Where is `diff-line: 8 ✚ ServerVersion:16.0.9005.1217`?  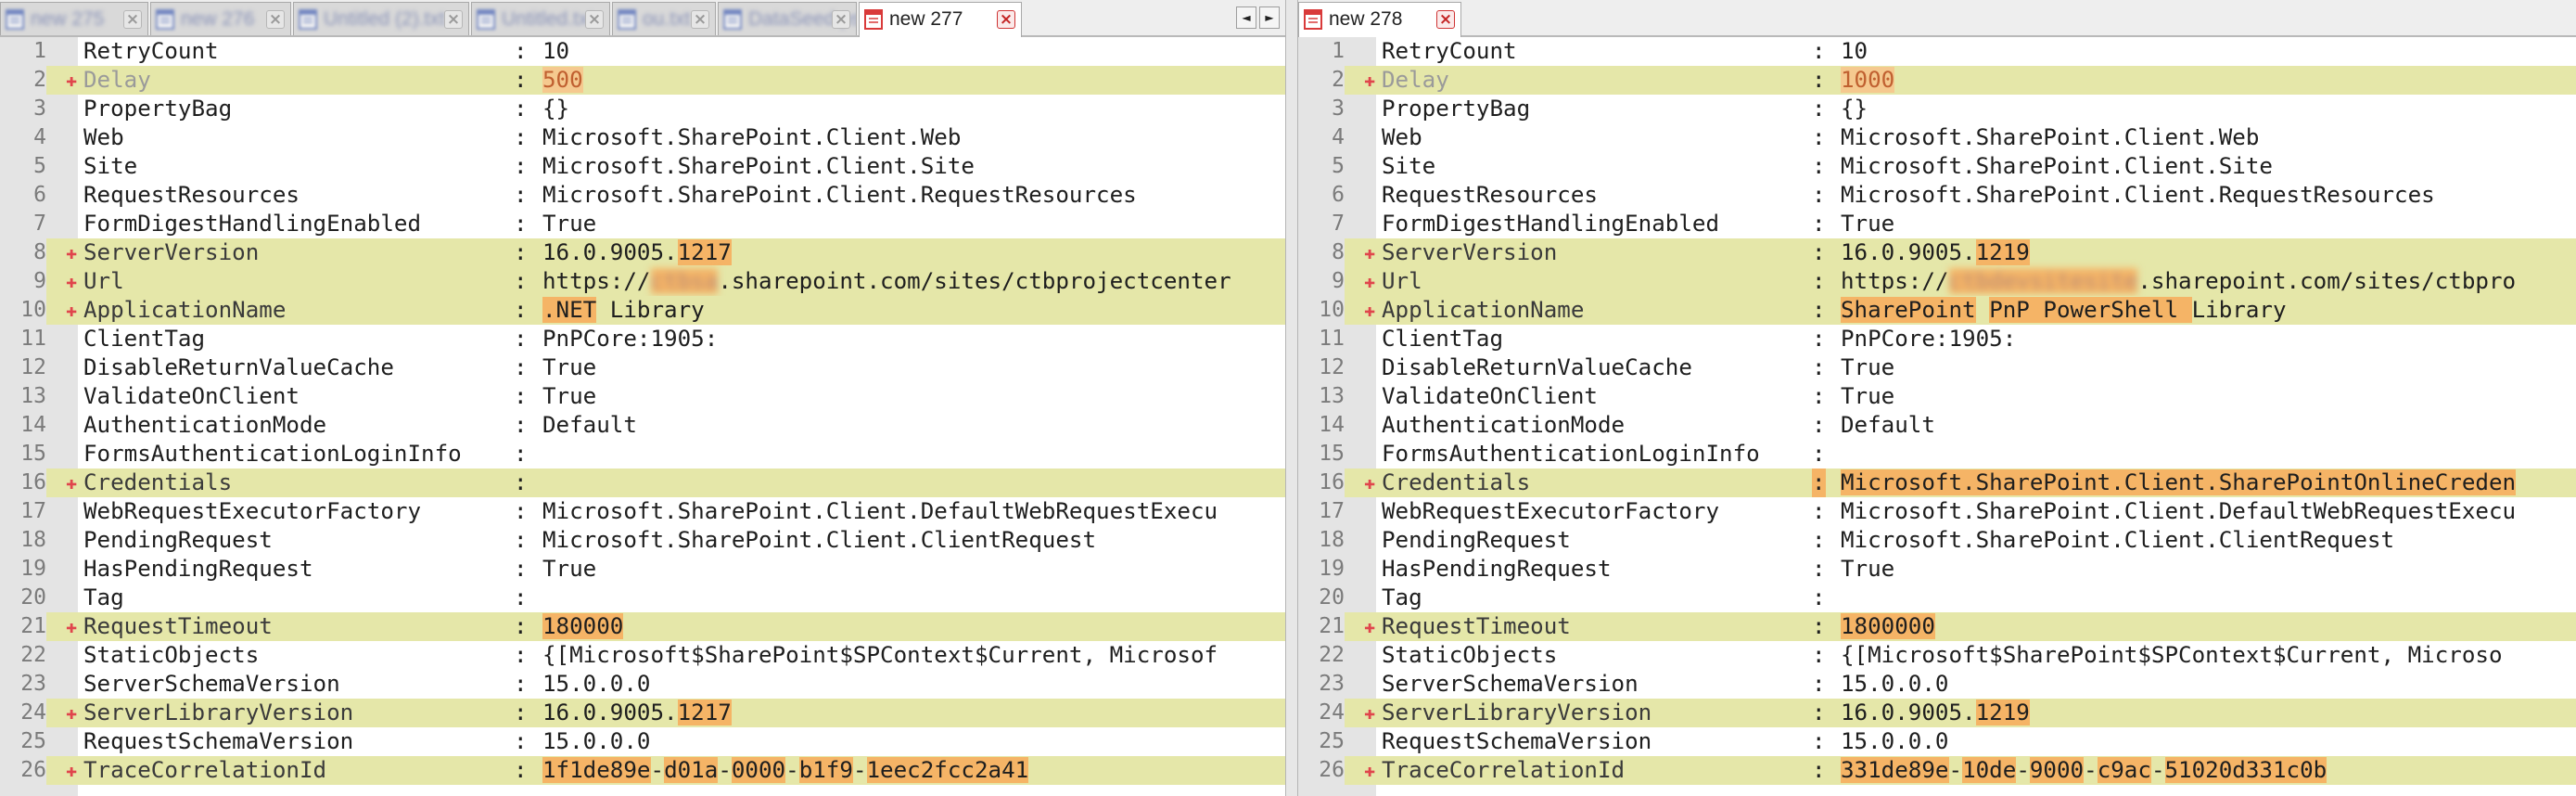
diff-line: 8 ✚ ServerVersion:16.0.9005.1217 is located at coordinates (642, 252).